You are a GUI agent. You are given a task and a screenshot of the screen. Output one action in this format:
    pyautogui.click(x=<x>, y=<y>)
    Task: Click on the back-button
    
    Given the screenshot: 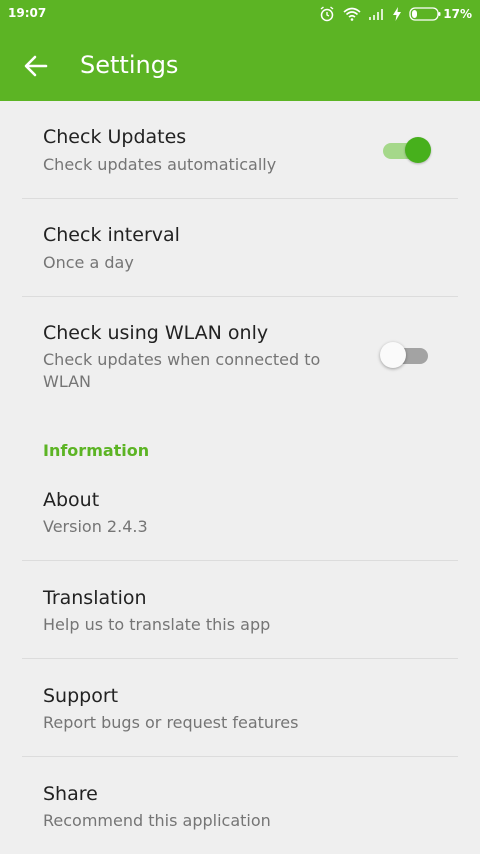 What is the action you would take?
    pyautogui.click(x=36, y=66)
    